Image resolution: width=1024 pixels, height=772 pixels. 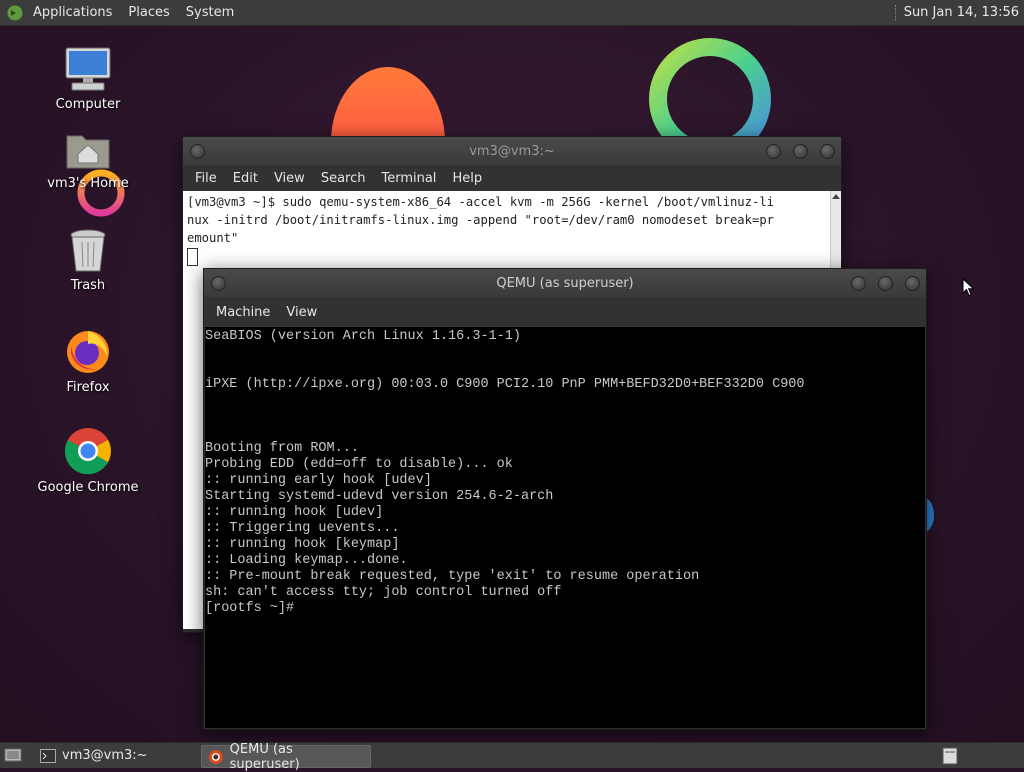 What do you see at coordinates (87, 451) in the screenshot?
I see `chrome-icon` at bounding box center [87, 451].